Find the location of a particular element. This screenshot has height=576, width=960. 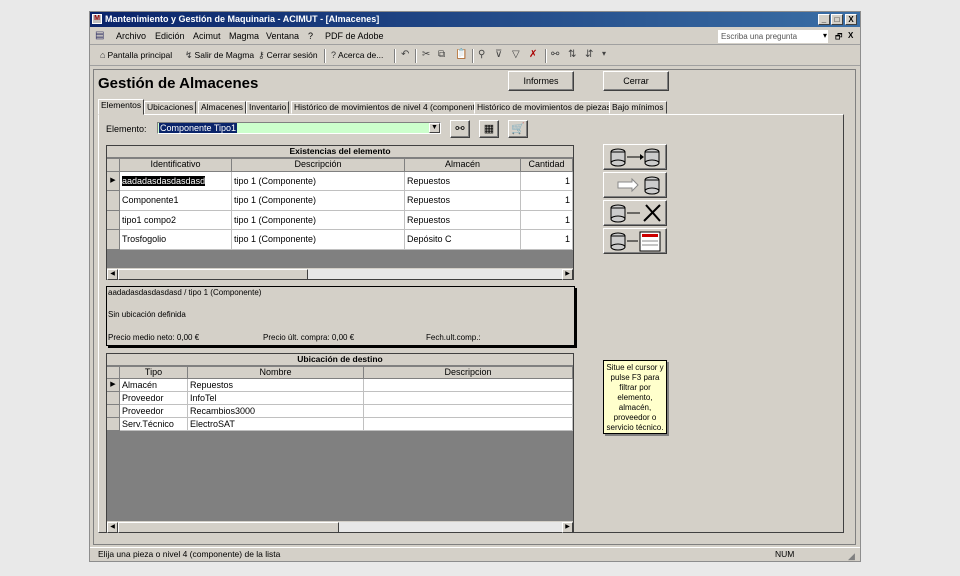

filter-form-icon: ⊽ is located at coordinates (498, 54).